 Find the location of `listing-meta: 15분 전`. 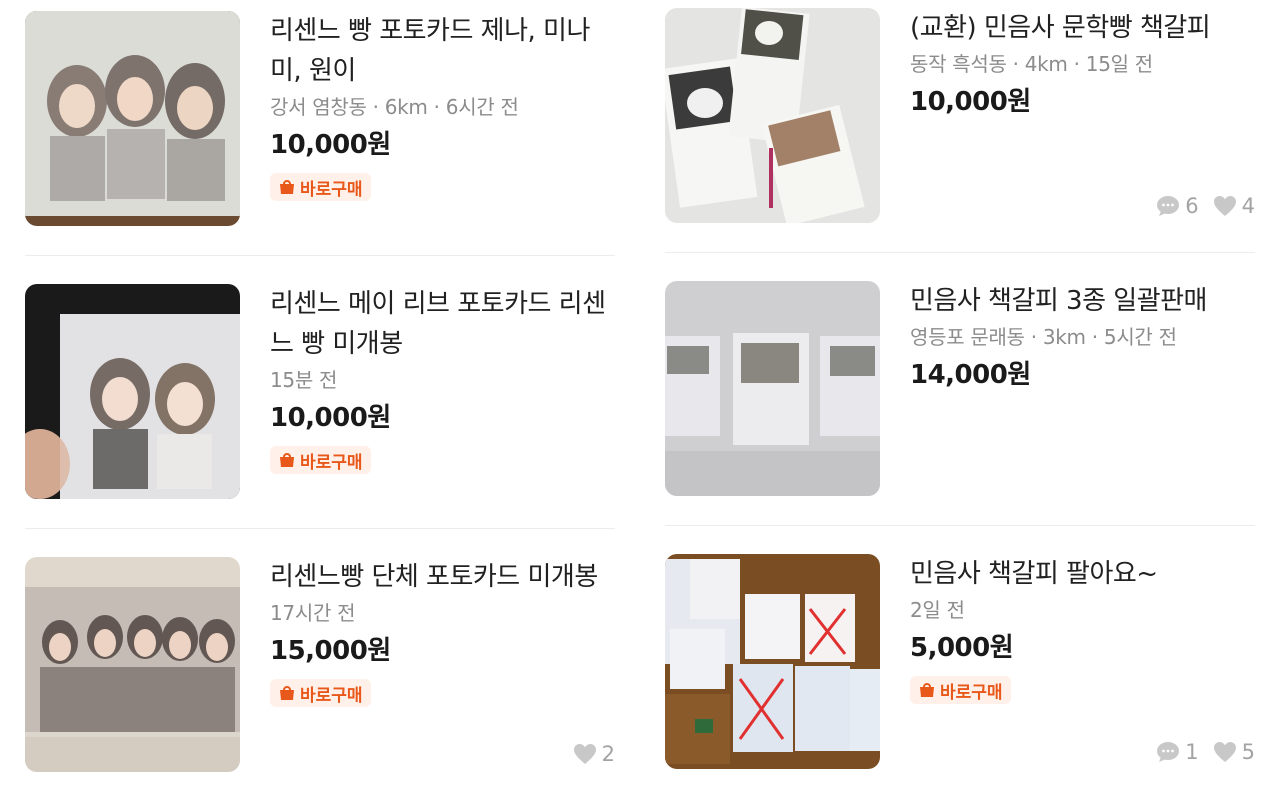

listing-meta: 15분 전 is located at coordinates (304, 380).